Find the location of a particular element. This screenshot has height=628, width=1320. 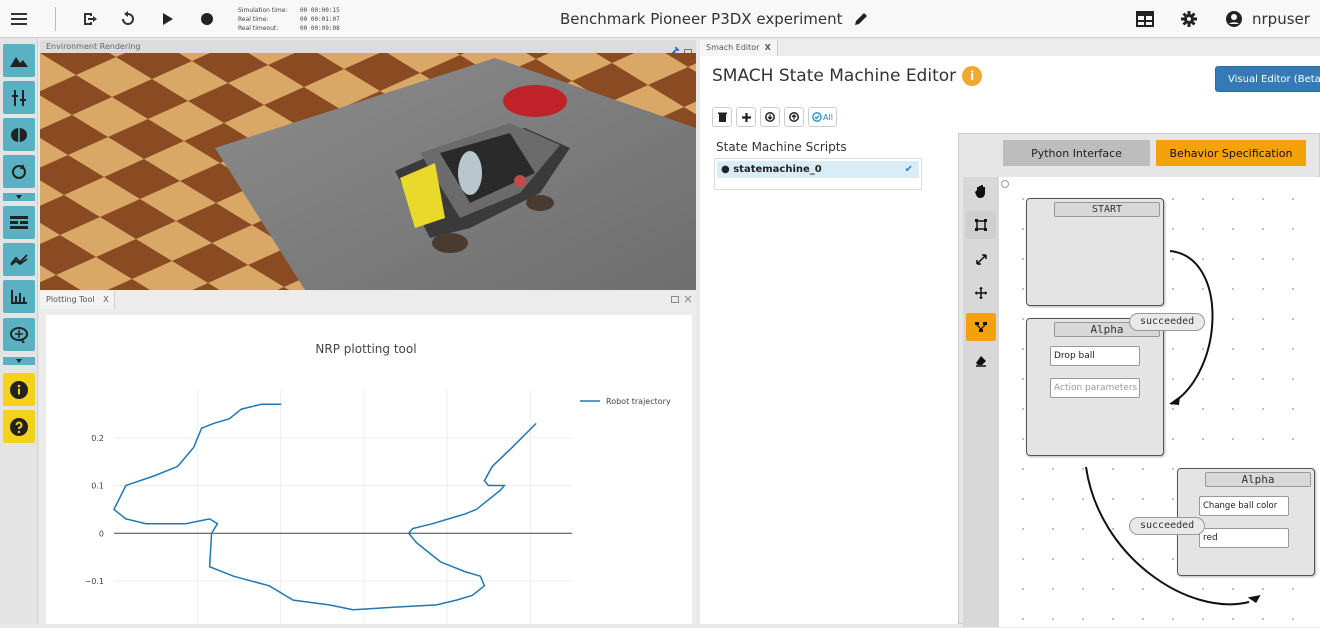

series-line is located at coordinates (325, 507).